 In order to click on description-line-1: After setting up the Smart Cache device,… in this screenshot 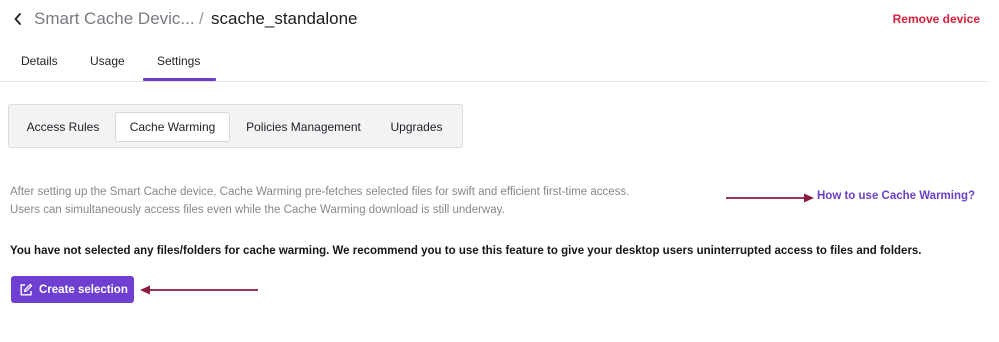, I will do `click(320, 192)`.